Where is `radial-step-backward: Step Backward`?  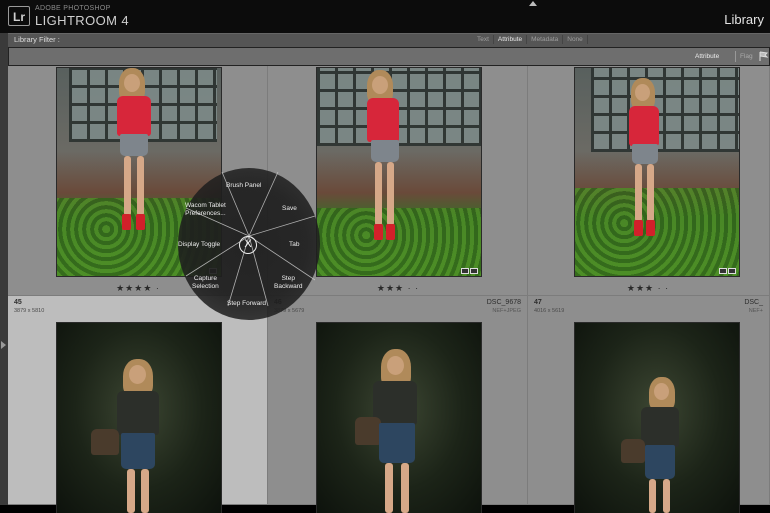
radial-step-backward: Step Backward is located at coordinates (288, 283).